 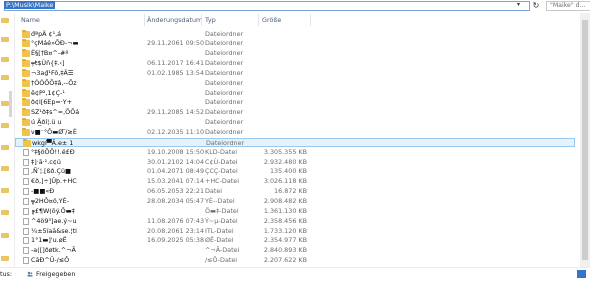 What do you see at coordinates (295, 34) in the screenshot?
I see `table-row: đªpÄ ¢¹‚á Dateiordner` at bounding box center [295, 34].